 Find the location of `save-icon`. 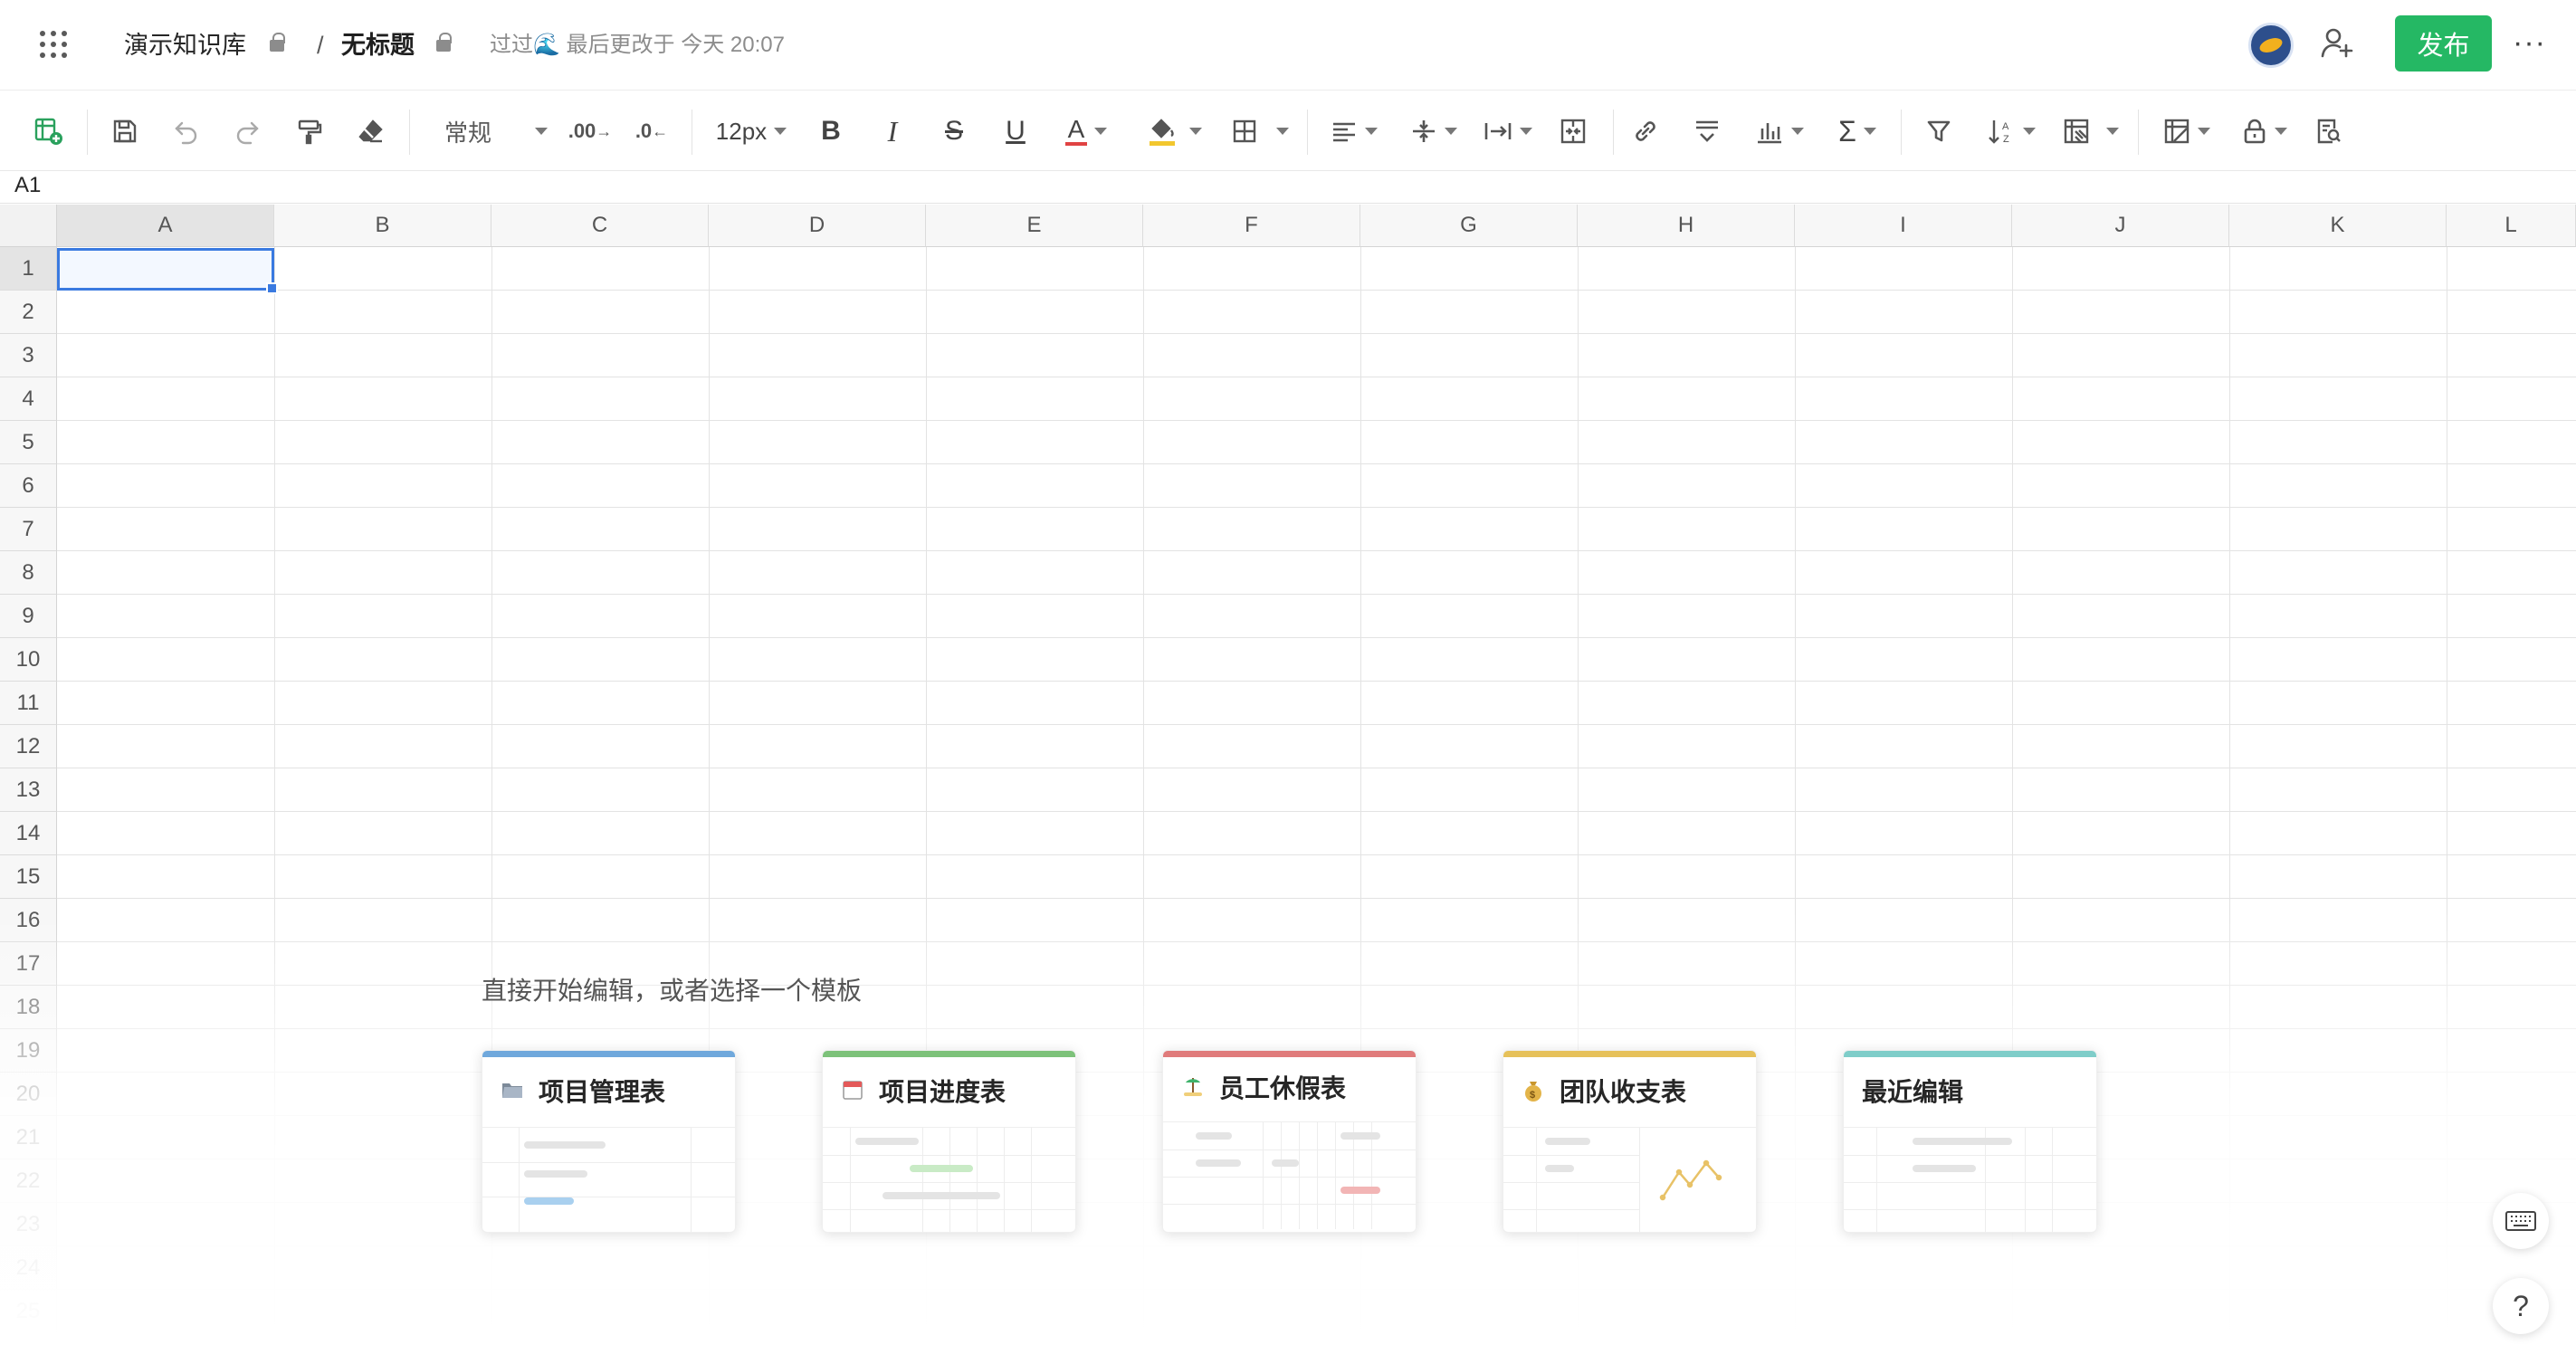

save-icon is located at coordinates (125, 131).